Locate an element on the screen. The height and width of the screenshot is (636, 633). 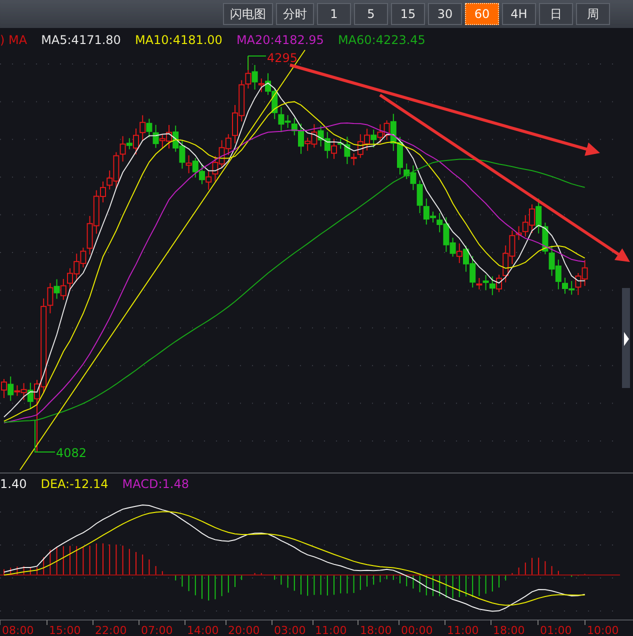
timeframe-button: 15 is located at coordinates (408, 14).